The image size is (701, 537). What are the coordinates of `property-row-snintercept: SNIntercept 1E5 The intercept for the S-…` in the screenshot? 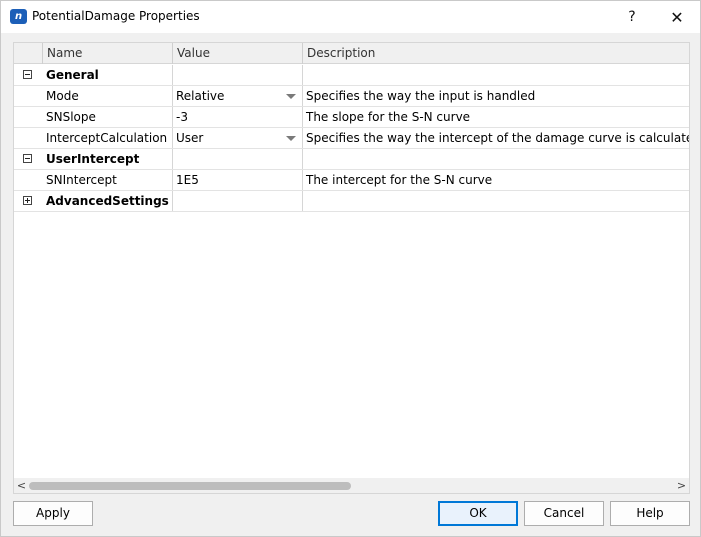 It's located at (351, 180).